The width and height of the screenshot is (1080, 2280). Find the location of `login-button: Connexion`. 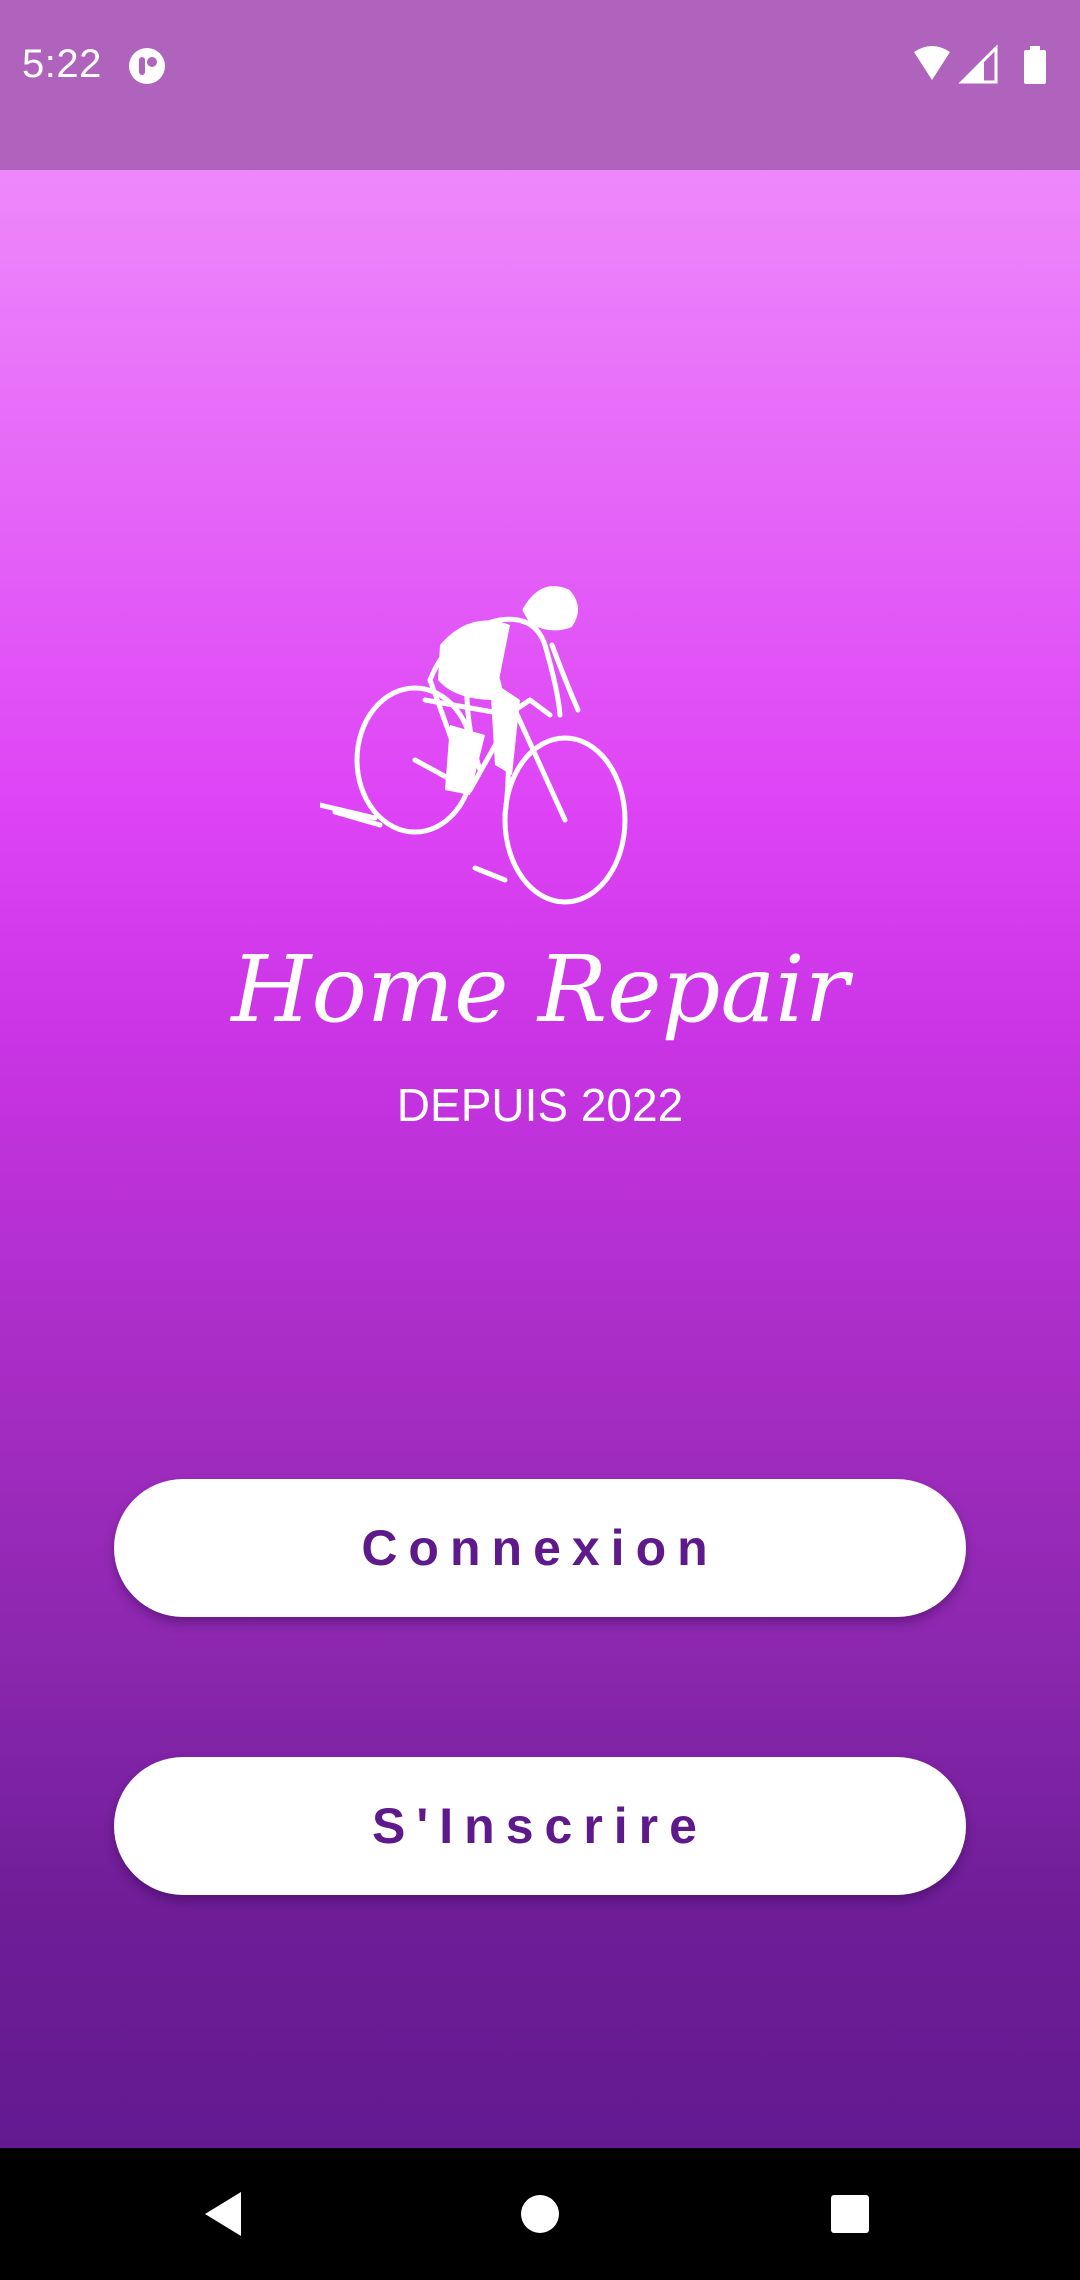

login-button: Connexion is located at coordinates (540, 1548).